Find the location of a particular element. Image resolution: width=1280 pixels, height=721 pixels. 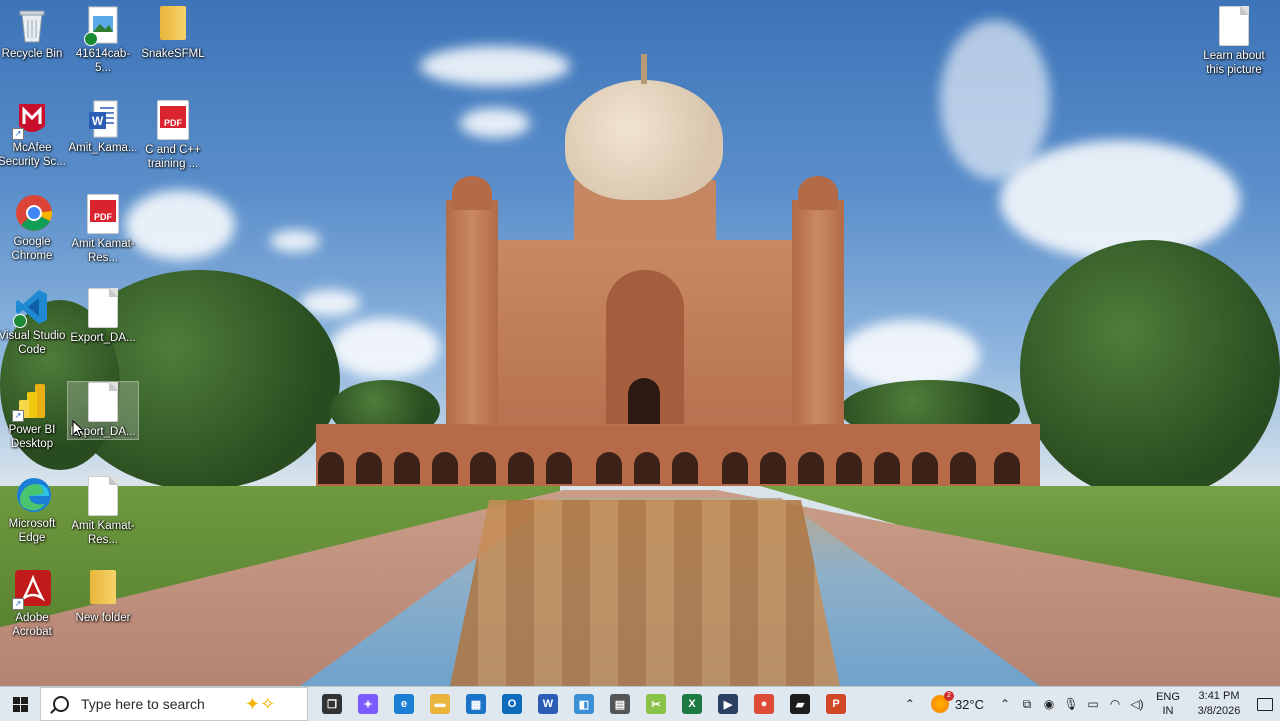

language-region: IN is located at coordinates (1168, 711).